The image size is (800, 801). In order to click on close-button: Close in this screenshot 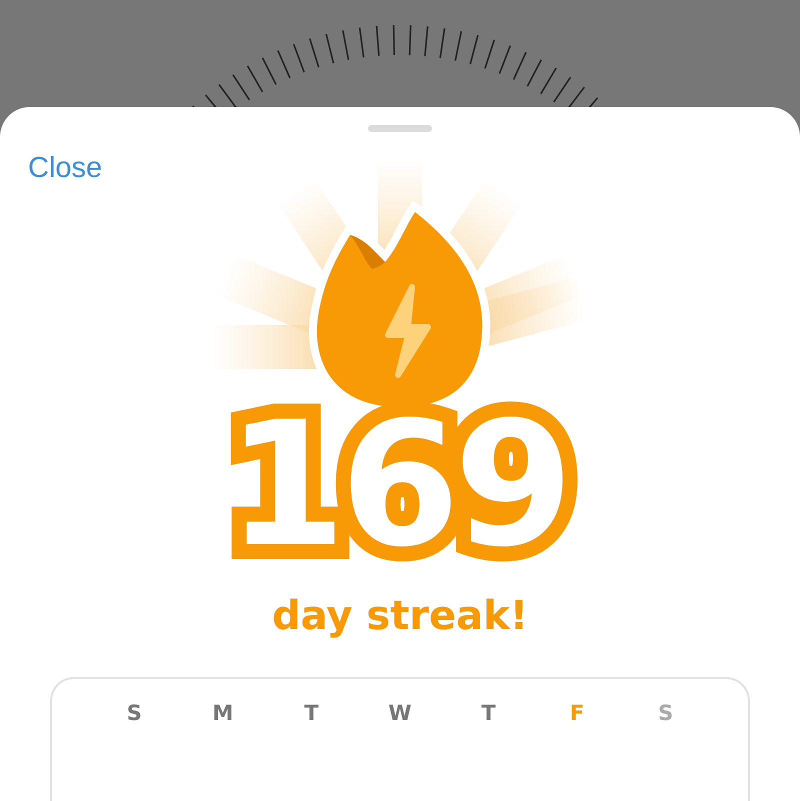, I will do `click(65, 168)`.